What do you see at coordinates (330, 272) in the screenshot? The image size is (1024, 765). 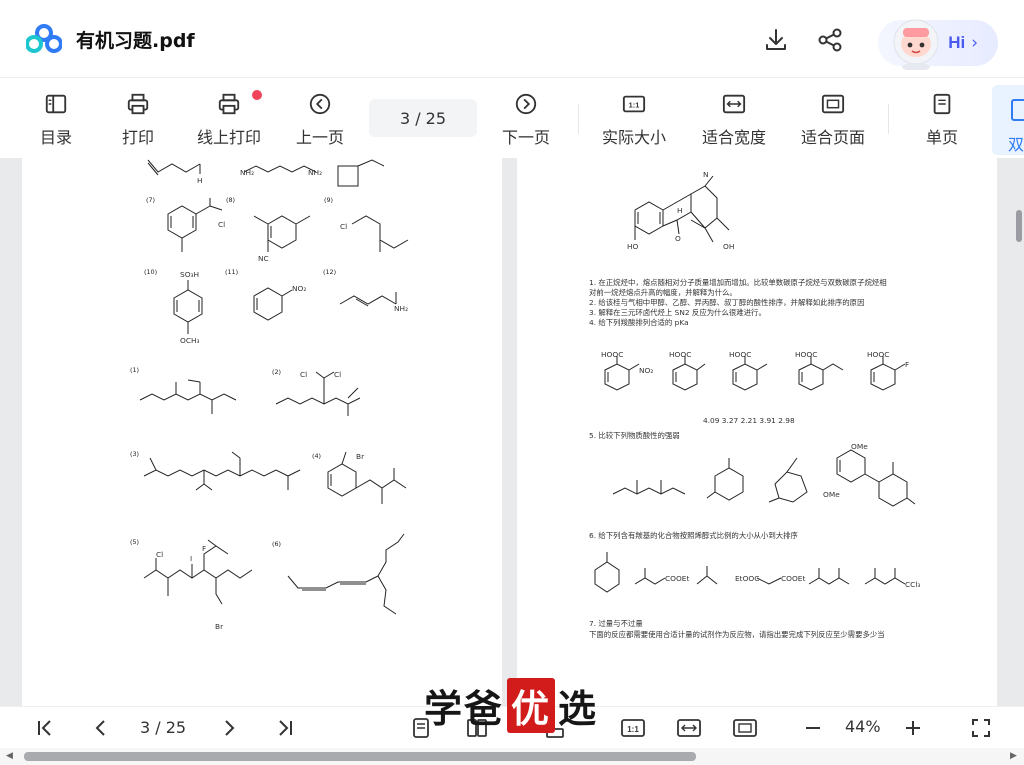 I see `compound-label: (12)` at bounding box center [330, 272].